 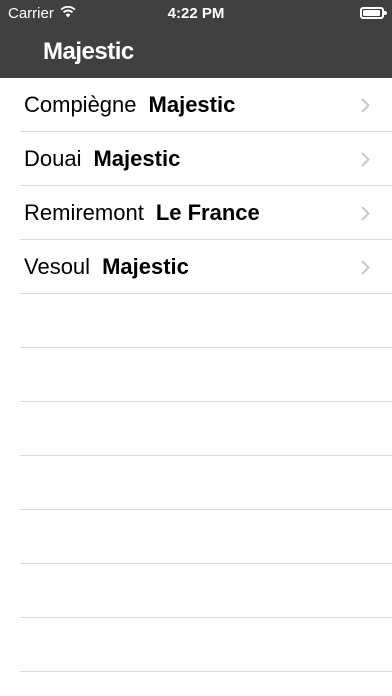 What do you see at coordinates (206, 159) in the screenshot?
I see `list-item: Douai Majestic` at bounding box center [206, 159].